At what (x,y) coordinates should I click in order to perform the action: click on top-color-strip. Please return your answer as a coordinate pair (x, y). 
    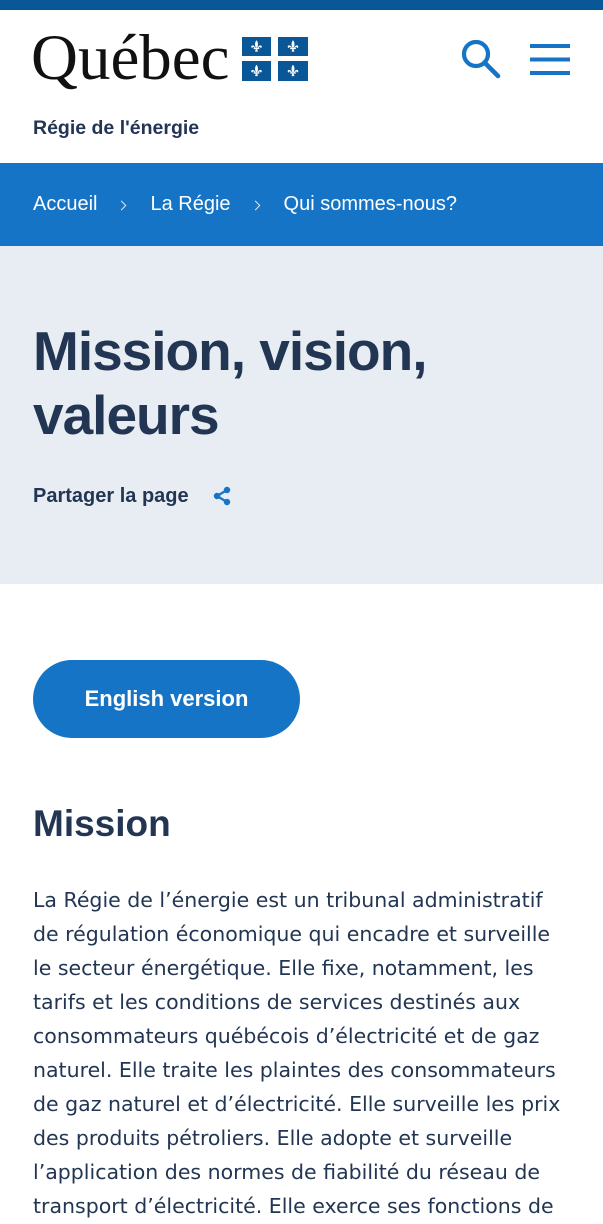
    Looking at the image, I should click on (301, 5).